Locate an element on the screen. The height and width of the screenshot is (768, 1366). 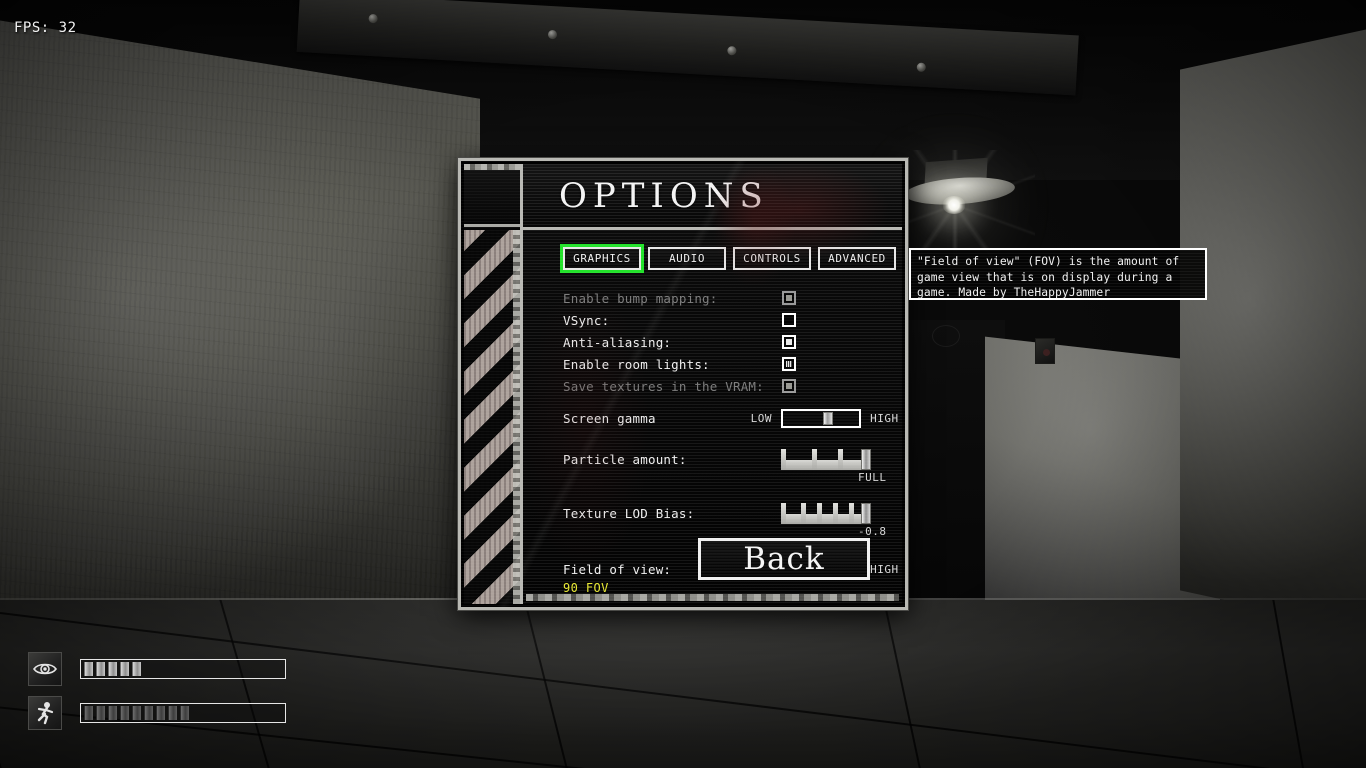
dialog-hazard-sidebar is located at coordinates (493, 384).